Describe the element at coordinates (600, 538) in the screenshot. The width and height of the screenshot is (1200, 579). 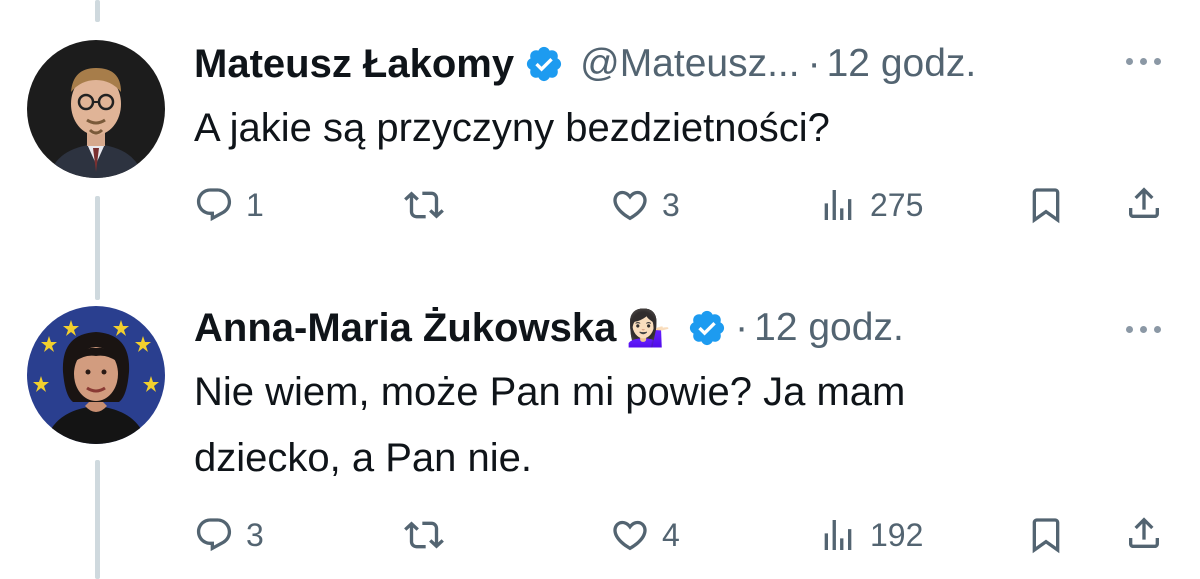
I see `tweet-actions: 3 4 192` at that location.